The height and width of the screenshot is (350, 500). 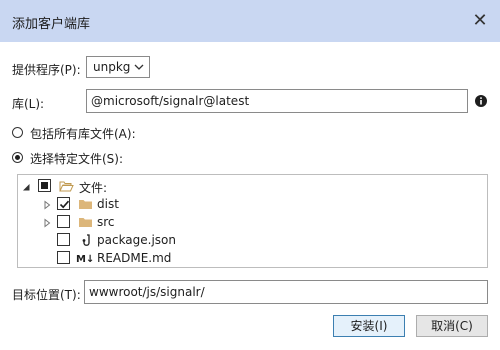 I want to click on library-input: @microsoft/signalr@latest, so click(x=277, y=101).